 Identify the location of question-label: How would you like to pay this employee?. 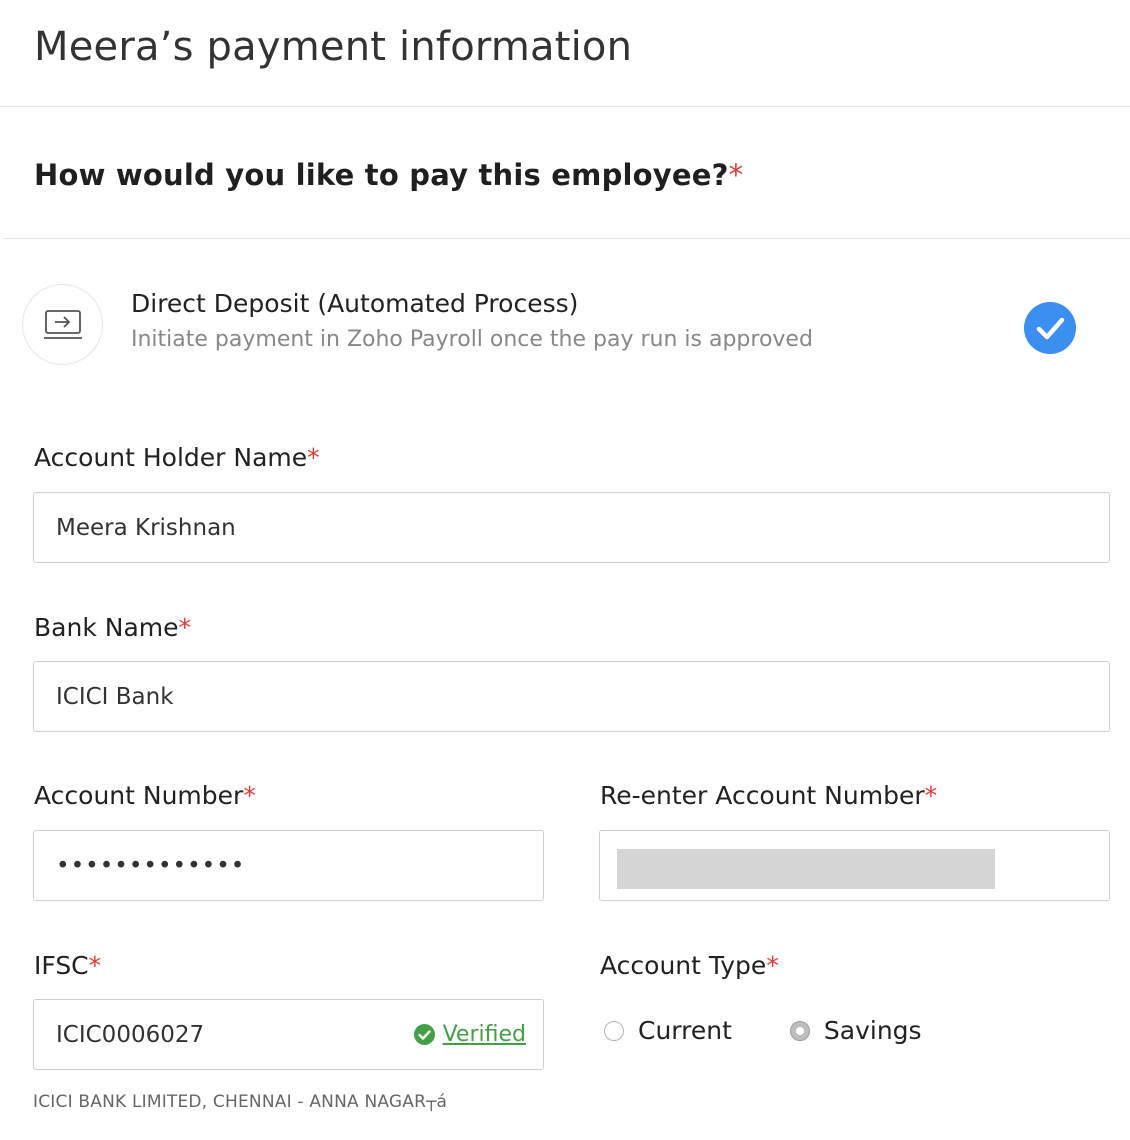
(381, 174).